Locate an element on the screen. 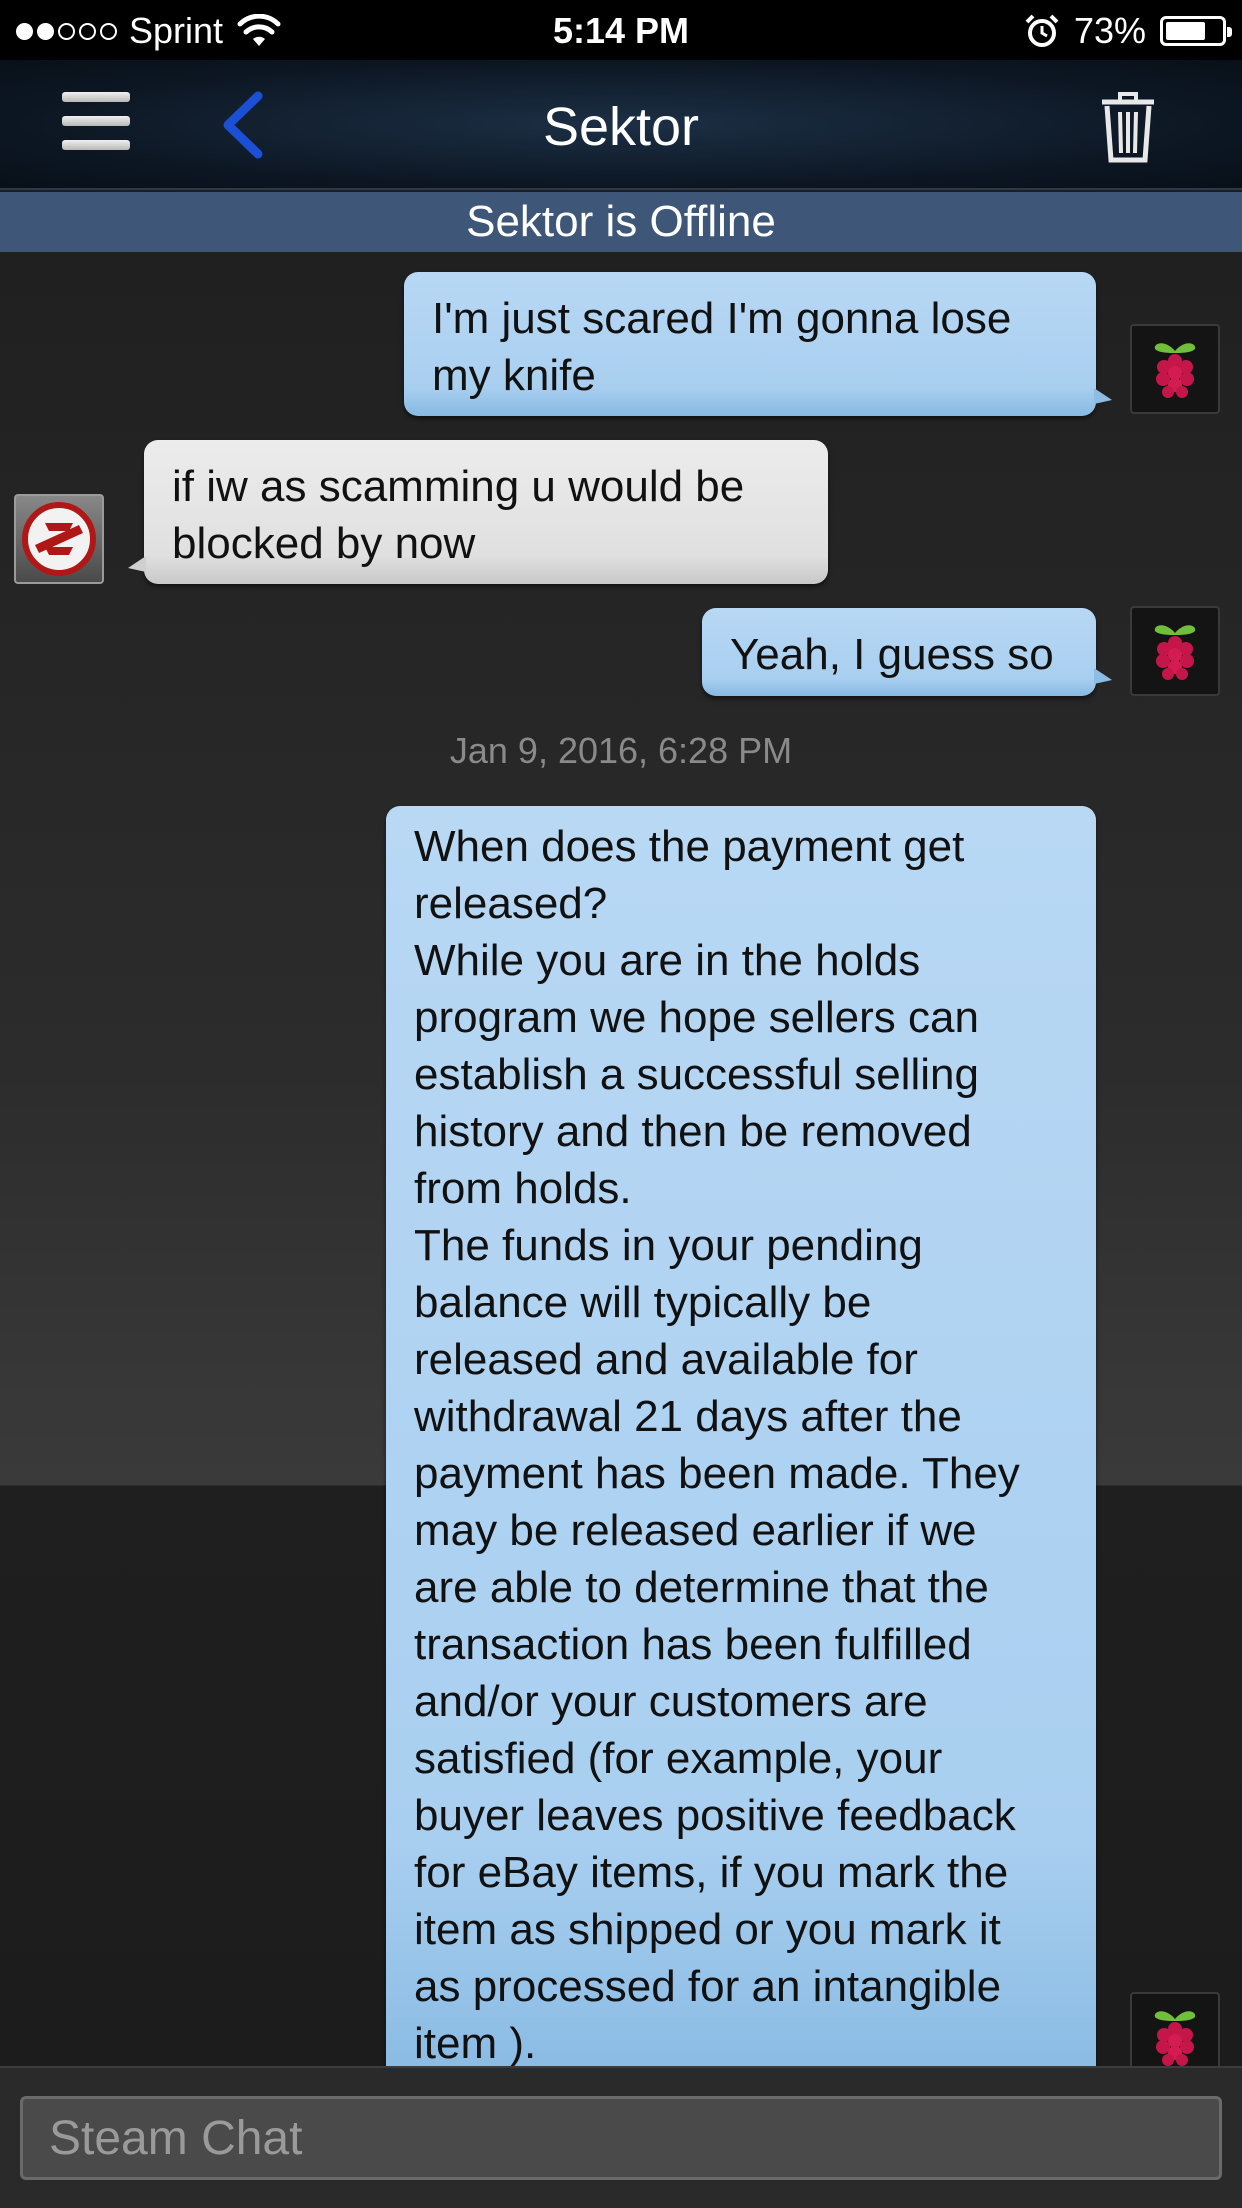  message-input-bar is located at coordinates (621, 2137).